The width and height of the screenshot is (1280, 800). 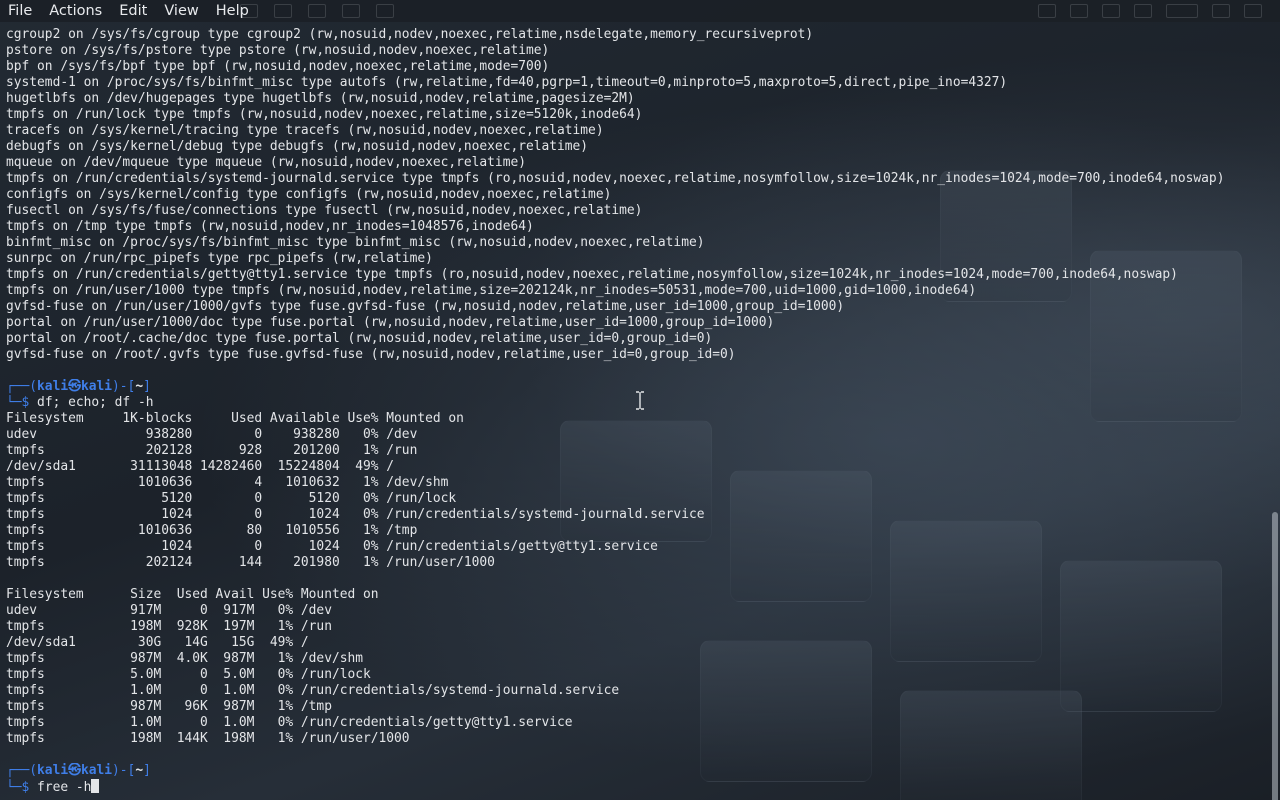 I want to click on background-panel-workspaces, so click(x=317, y=11).